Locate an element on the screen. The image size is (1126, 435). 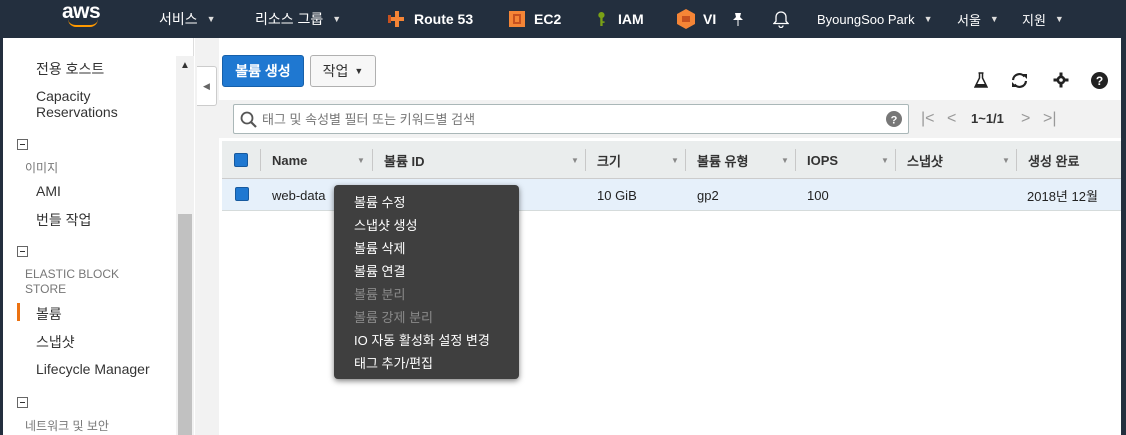
aws-logo: aws is located at coordinates (82, 17).